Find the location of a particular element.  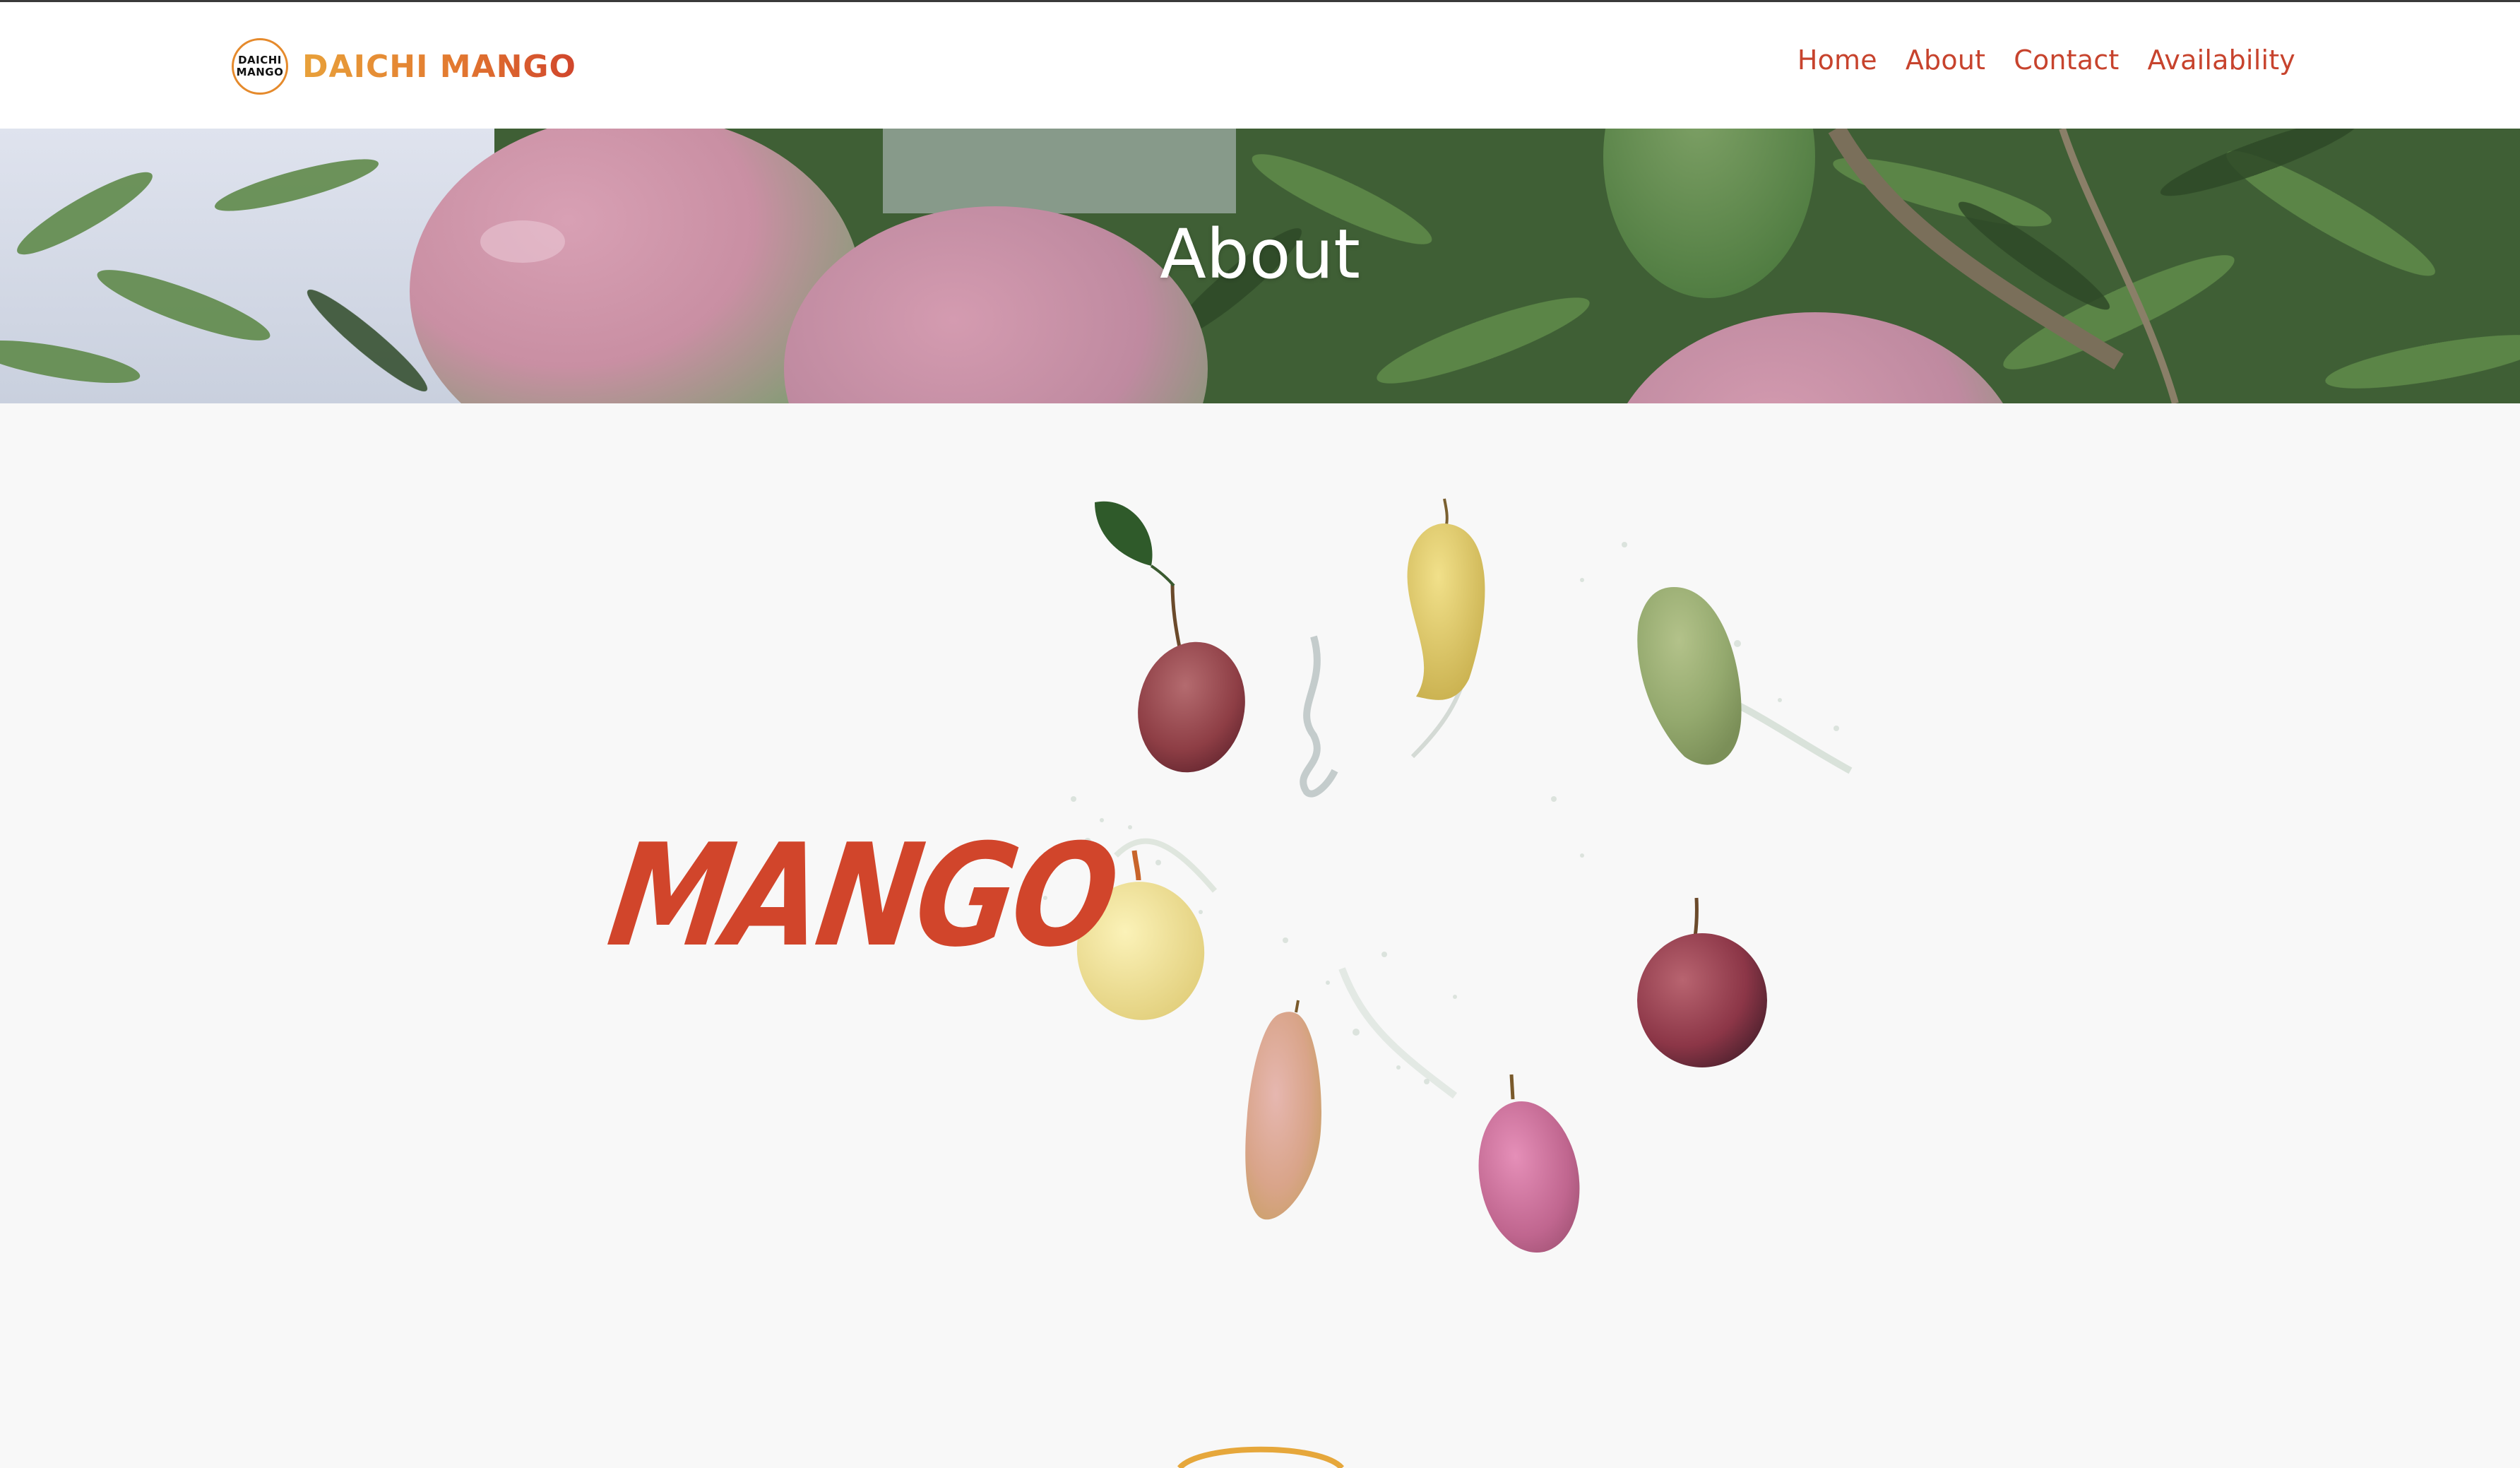

main-navigation: Home About Contact Availability is located at coordinates (2046, 60).